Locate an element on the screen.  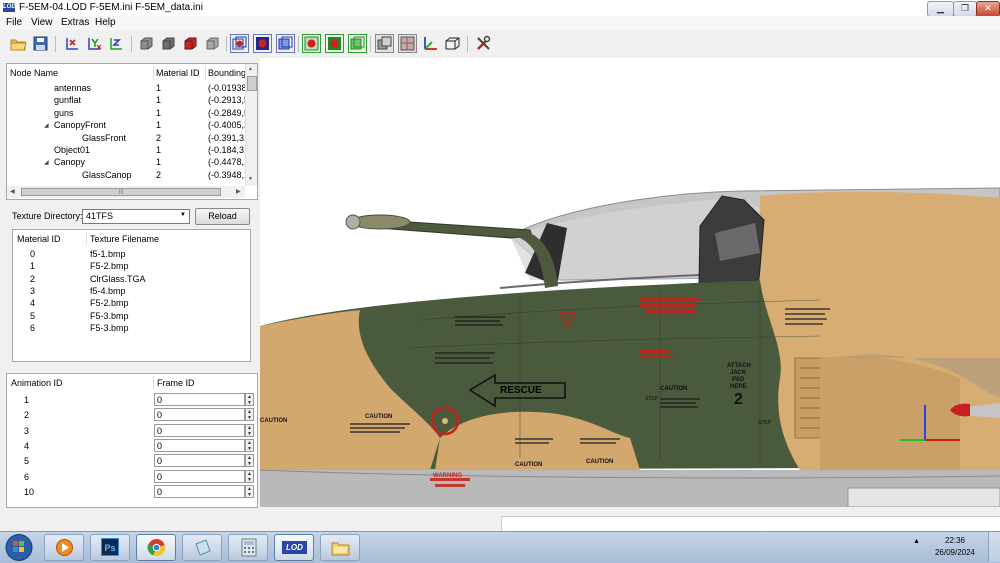
axis-y-rotate-icon is located at coordinates (94, 43).